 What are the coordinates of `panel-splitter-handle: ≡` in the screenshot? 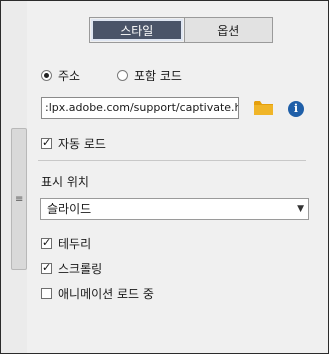 It's located at (19, 199).